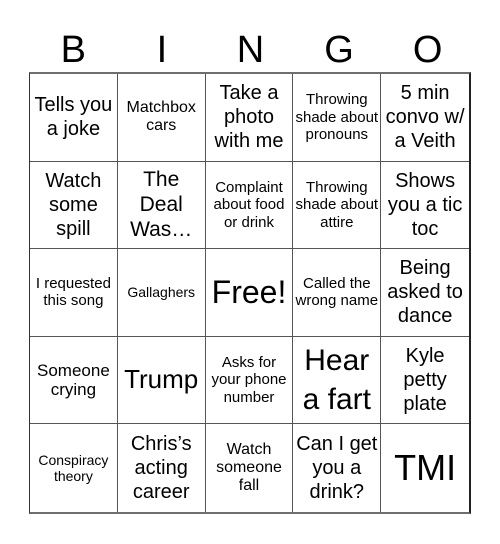 The width and height of the screenshot is (500, 544). I want to click on bingo-cell: TMI, so click(425, 468).